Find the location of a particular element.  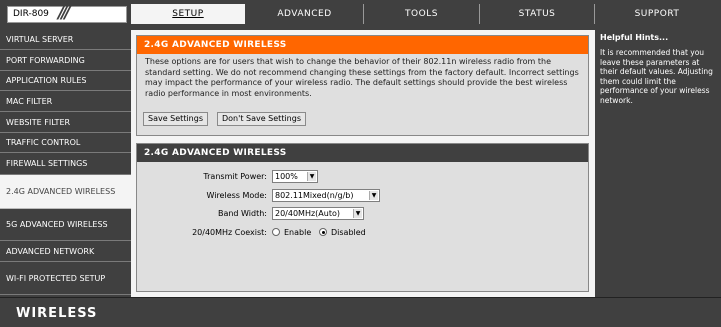

coexist-enable-radio is located at coordinates (276, 232).